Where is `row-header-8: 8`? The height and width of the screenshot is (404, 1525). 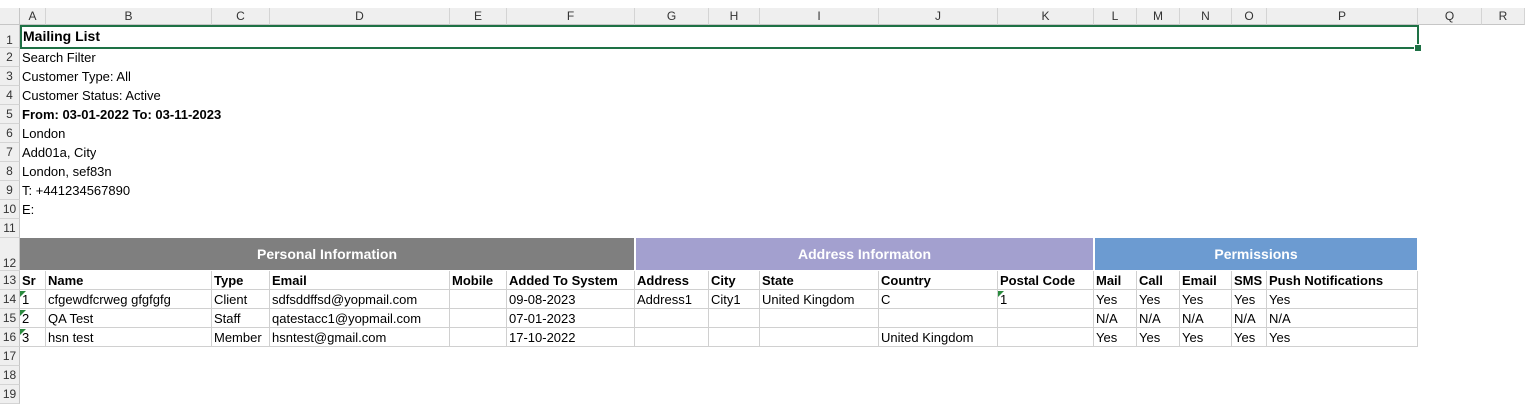
row-header-8: 8 is located at coordinates (10, 171).